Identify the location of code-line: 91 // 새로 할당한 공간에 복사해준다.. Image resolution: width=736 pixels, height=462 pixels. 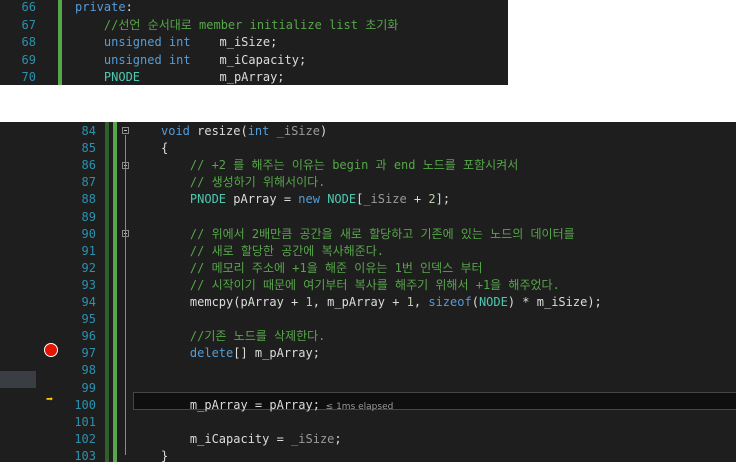
(368, 251).